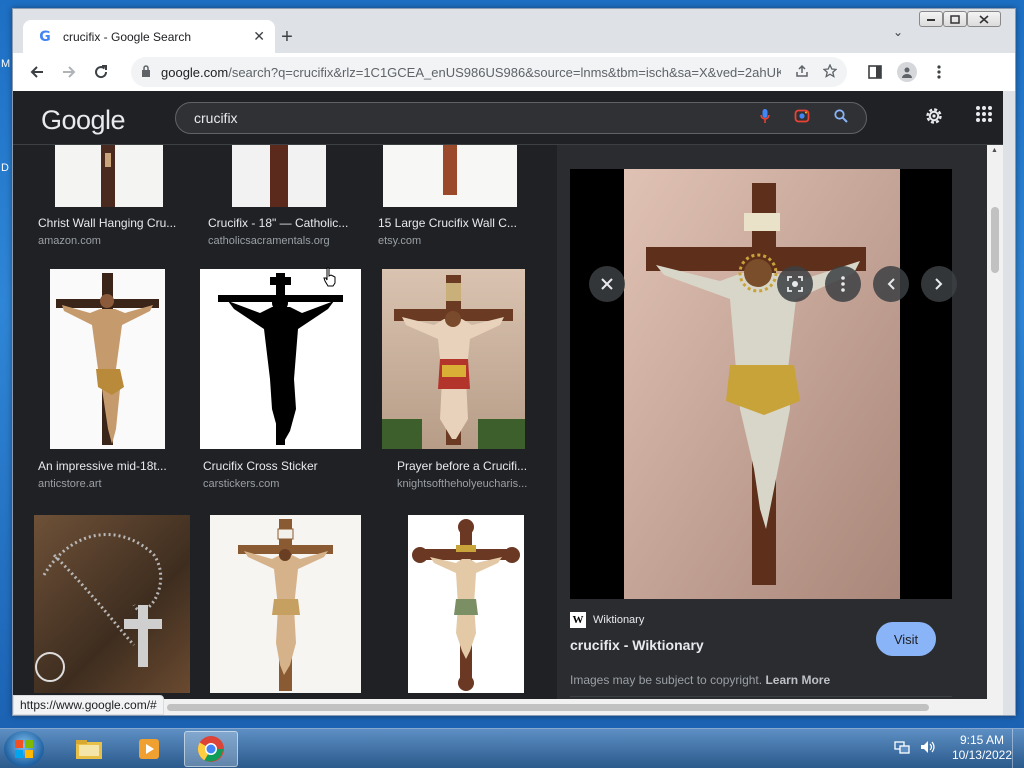 This screenshot has height=768, width=1024. What do you see at coordinates (843, 284) in the screenshot?
I see `more-options-button` at bounding box center [843, 284].